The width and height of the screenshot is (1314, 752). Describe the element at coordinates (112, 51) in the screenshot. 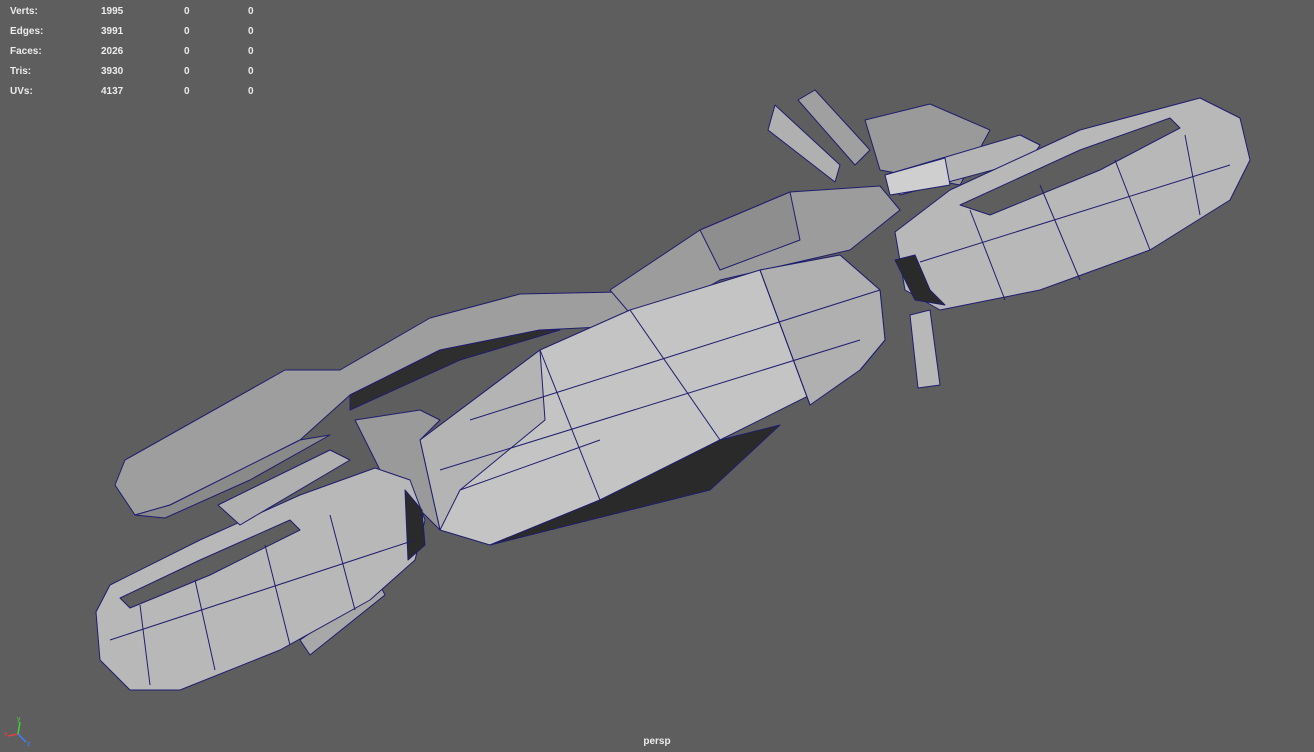

I see `hud-value-object: 2026` at that location.